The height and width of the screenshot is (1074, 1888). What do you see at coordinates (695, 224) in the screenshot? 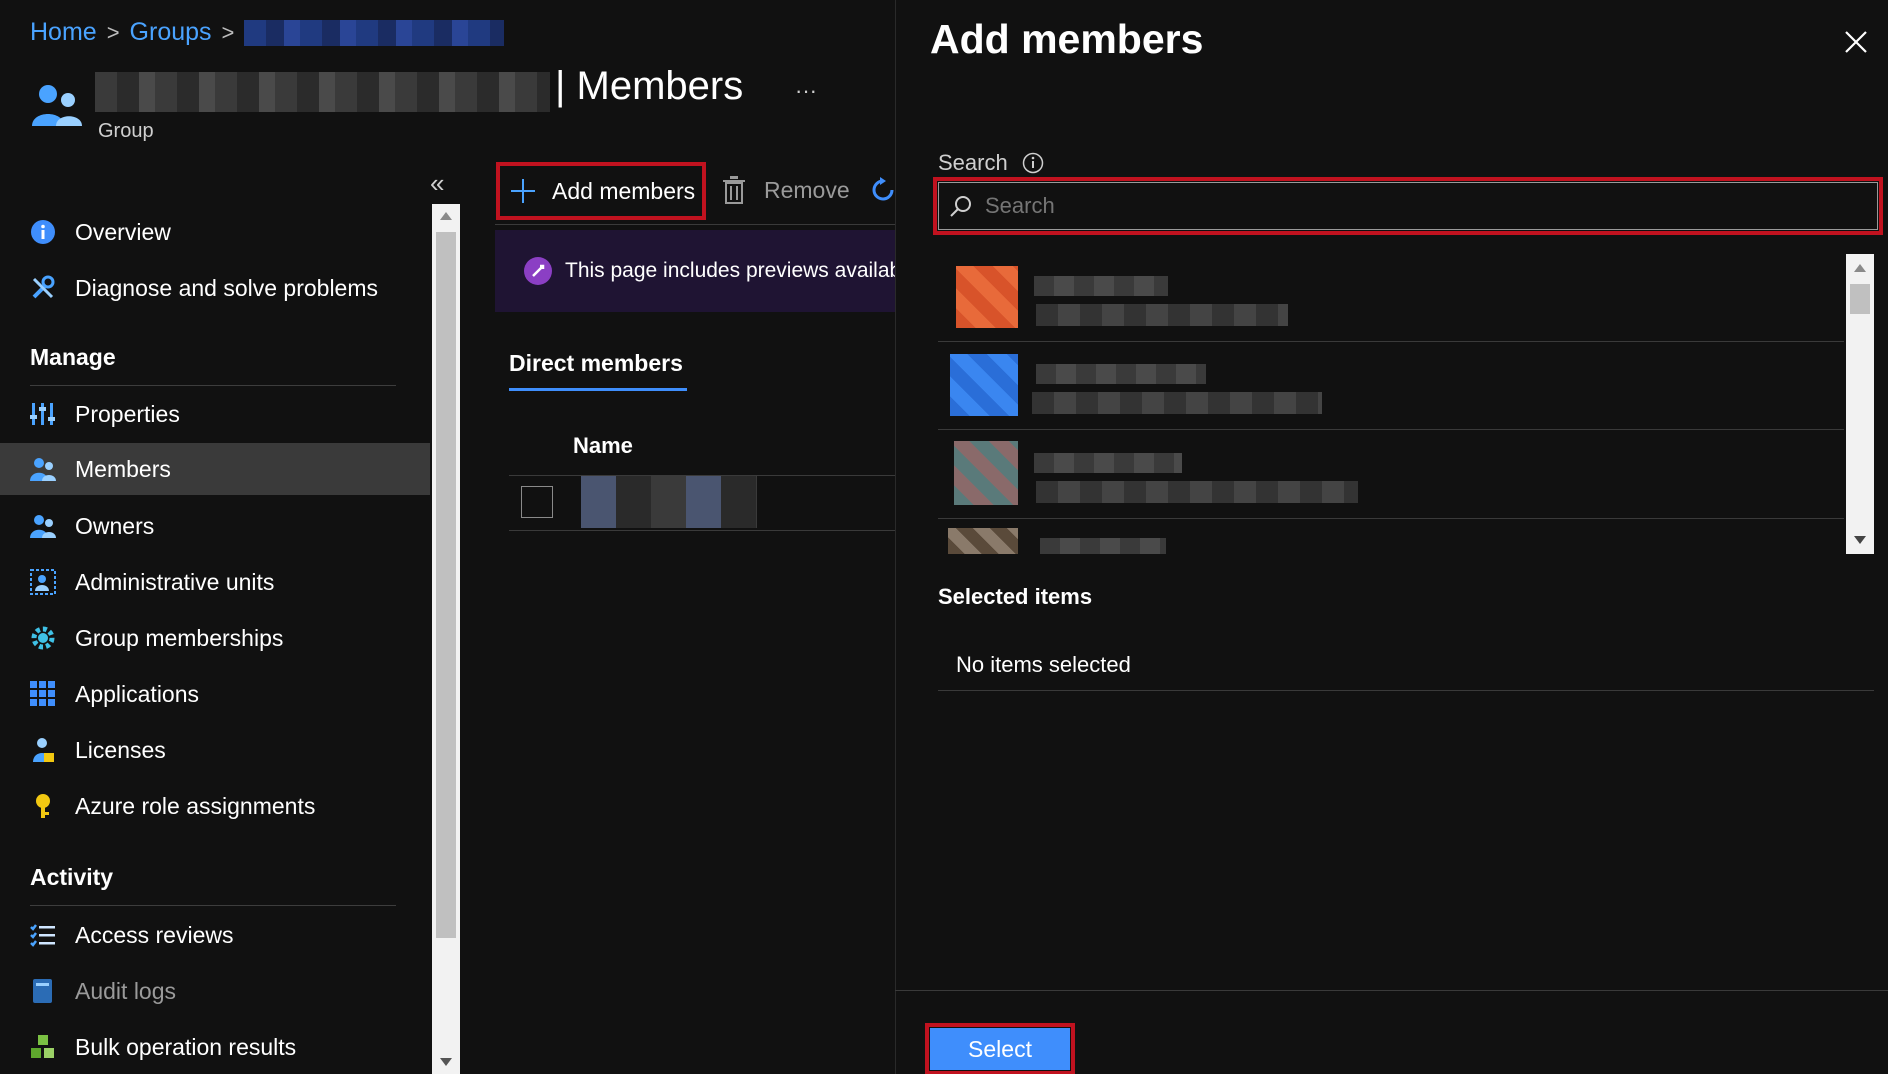
I see `toolbar-divider` at bounding box center [695, 224].